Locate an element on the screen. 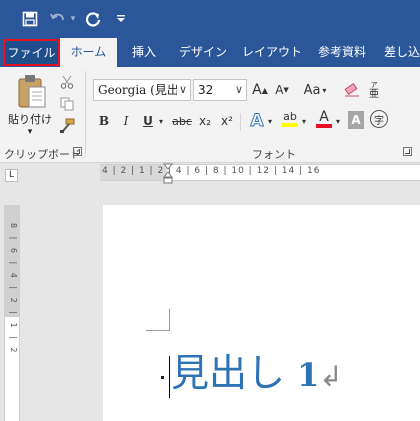 This screenshot has width=420, height=421. heading-bullet-mark is located at coordinates (162, 377).